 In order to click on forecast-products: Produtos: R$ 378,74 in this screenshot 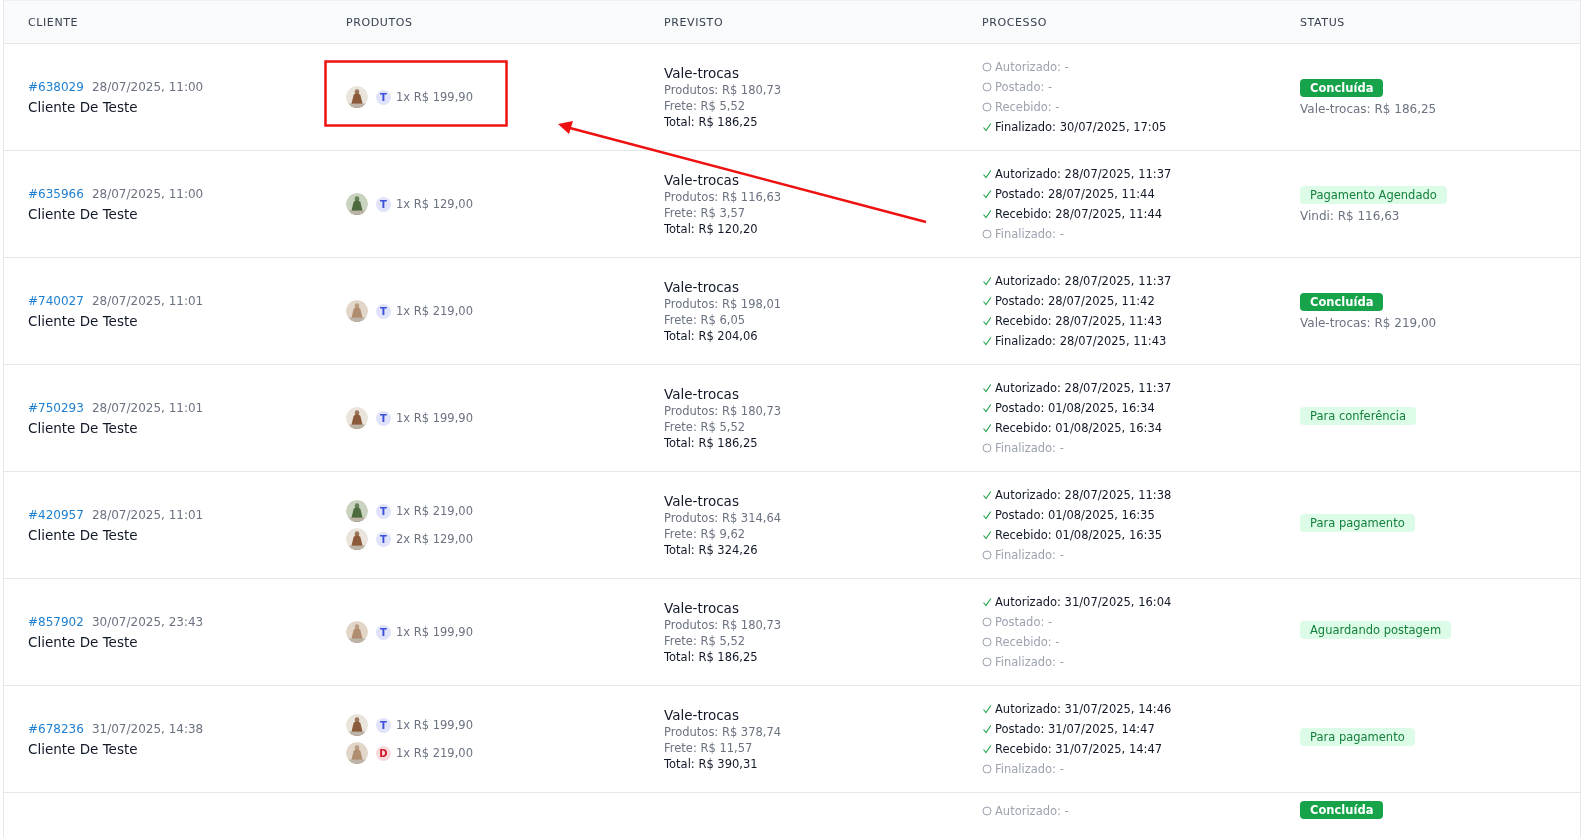, I will do `click(723, 731)`.